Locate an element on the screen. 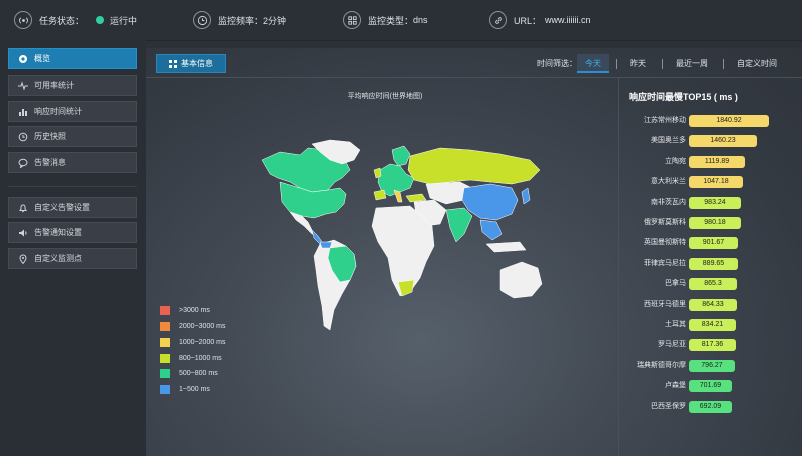 This screenshot has width=802, height=456. legend-item: >3000 ms is located at coordinates (185, 310).